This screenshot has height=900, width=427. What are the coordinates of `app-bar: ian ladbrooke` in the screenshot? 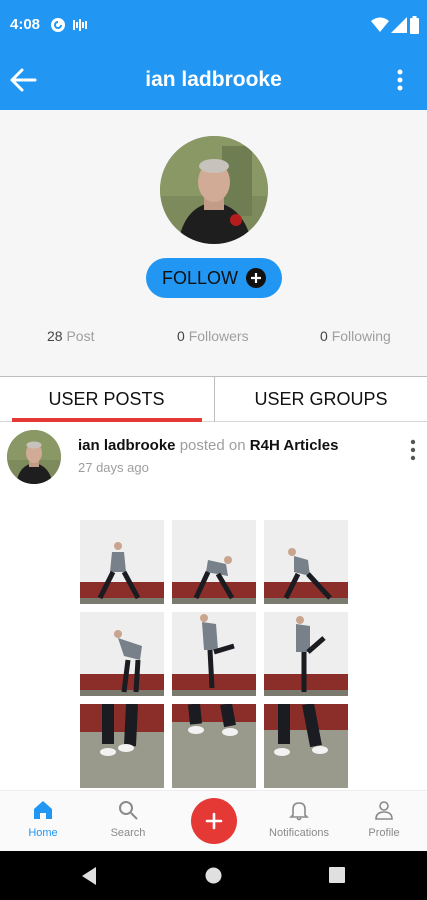 It's located at (213, 80).